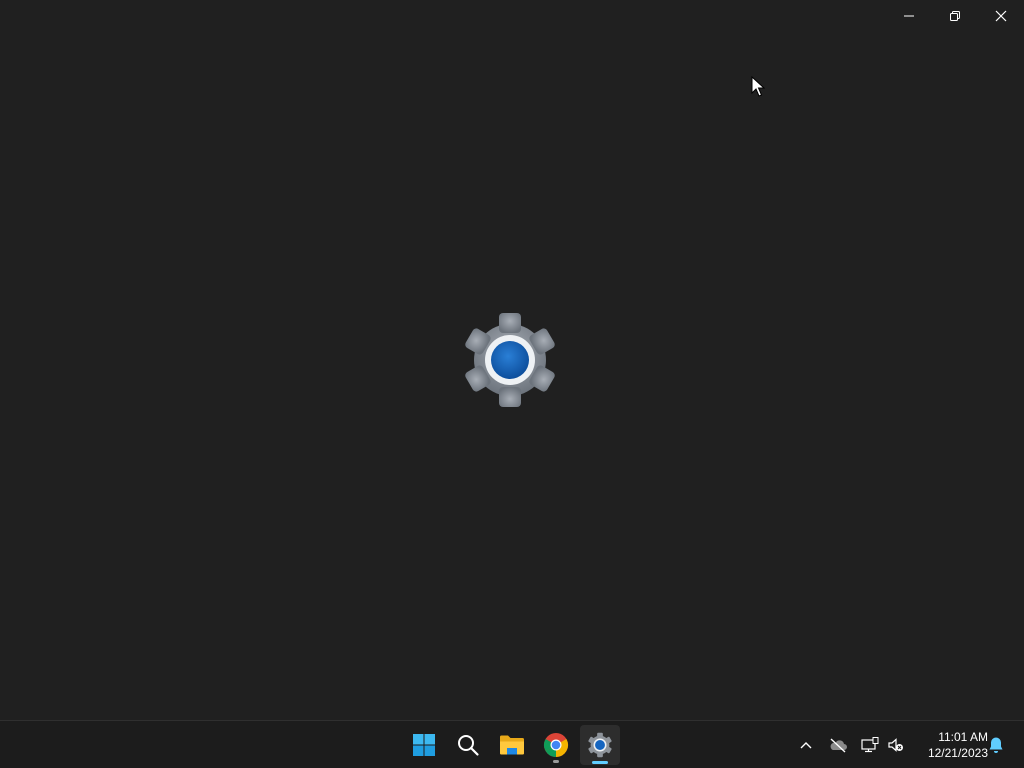 The height and width of the screenshot is (768, 1024). What do you see at coordinates (556, 761) in the screenshot?
I see `running-indicator` at bounding box center [556, 761].